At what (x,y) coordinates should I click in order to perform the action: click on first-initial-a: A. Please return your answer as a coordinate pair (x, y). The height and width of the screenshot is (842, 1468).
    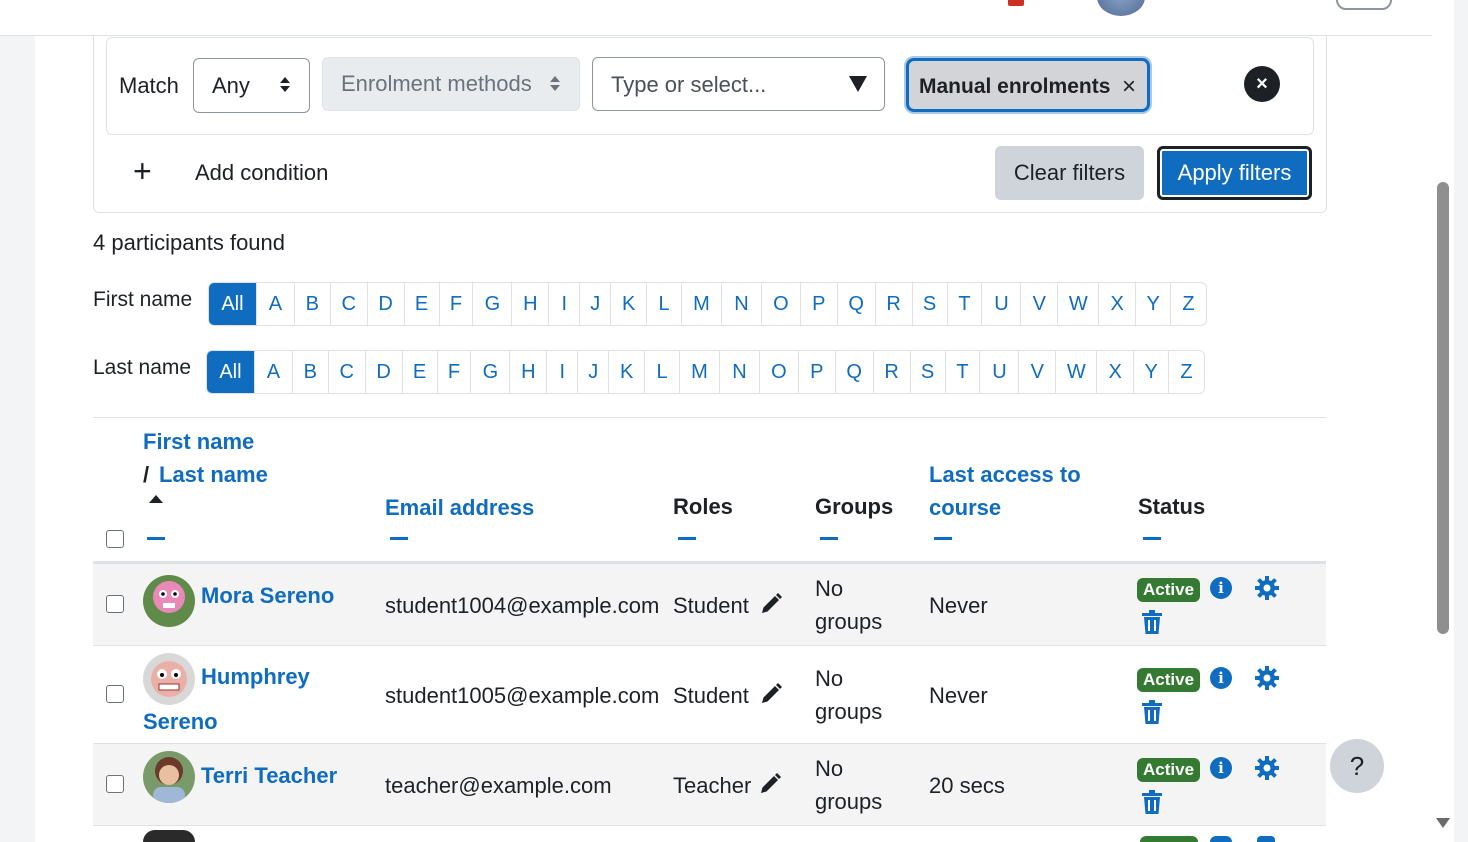
    Looking at the image, I should click on (274, 304).